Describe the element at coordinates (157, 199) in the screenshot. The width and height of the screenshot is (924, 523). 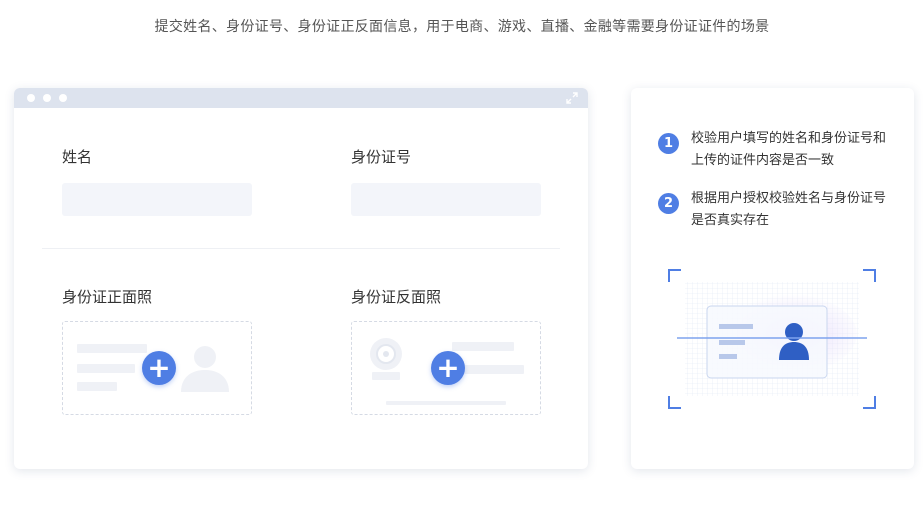
I see `name-input` at that location.